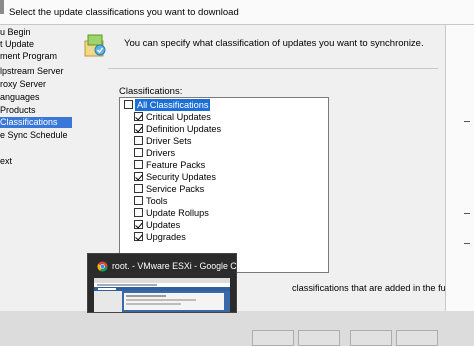 This screenshot has width=474, height=346. What do you see at coordinates (417, 338) in the screenshot?
I see `cancel-button` at bounding box center [417, 338].